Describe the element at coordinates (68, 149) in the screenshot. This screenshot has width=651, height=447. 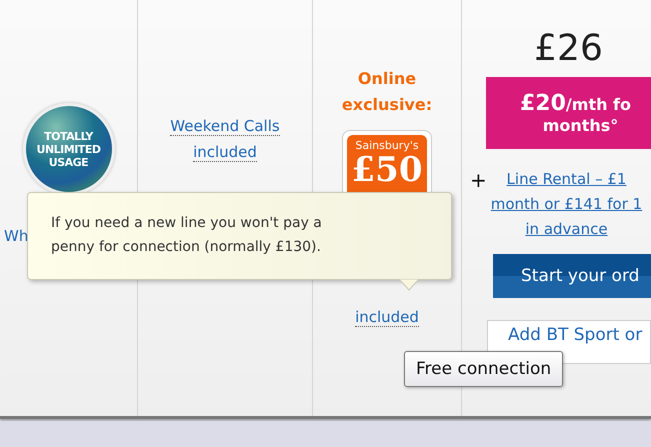
I see `unlimited-usage-badge: TOTALLY UNLIMITED USAGE` at that location.